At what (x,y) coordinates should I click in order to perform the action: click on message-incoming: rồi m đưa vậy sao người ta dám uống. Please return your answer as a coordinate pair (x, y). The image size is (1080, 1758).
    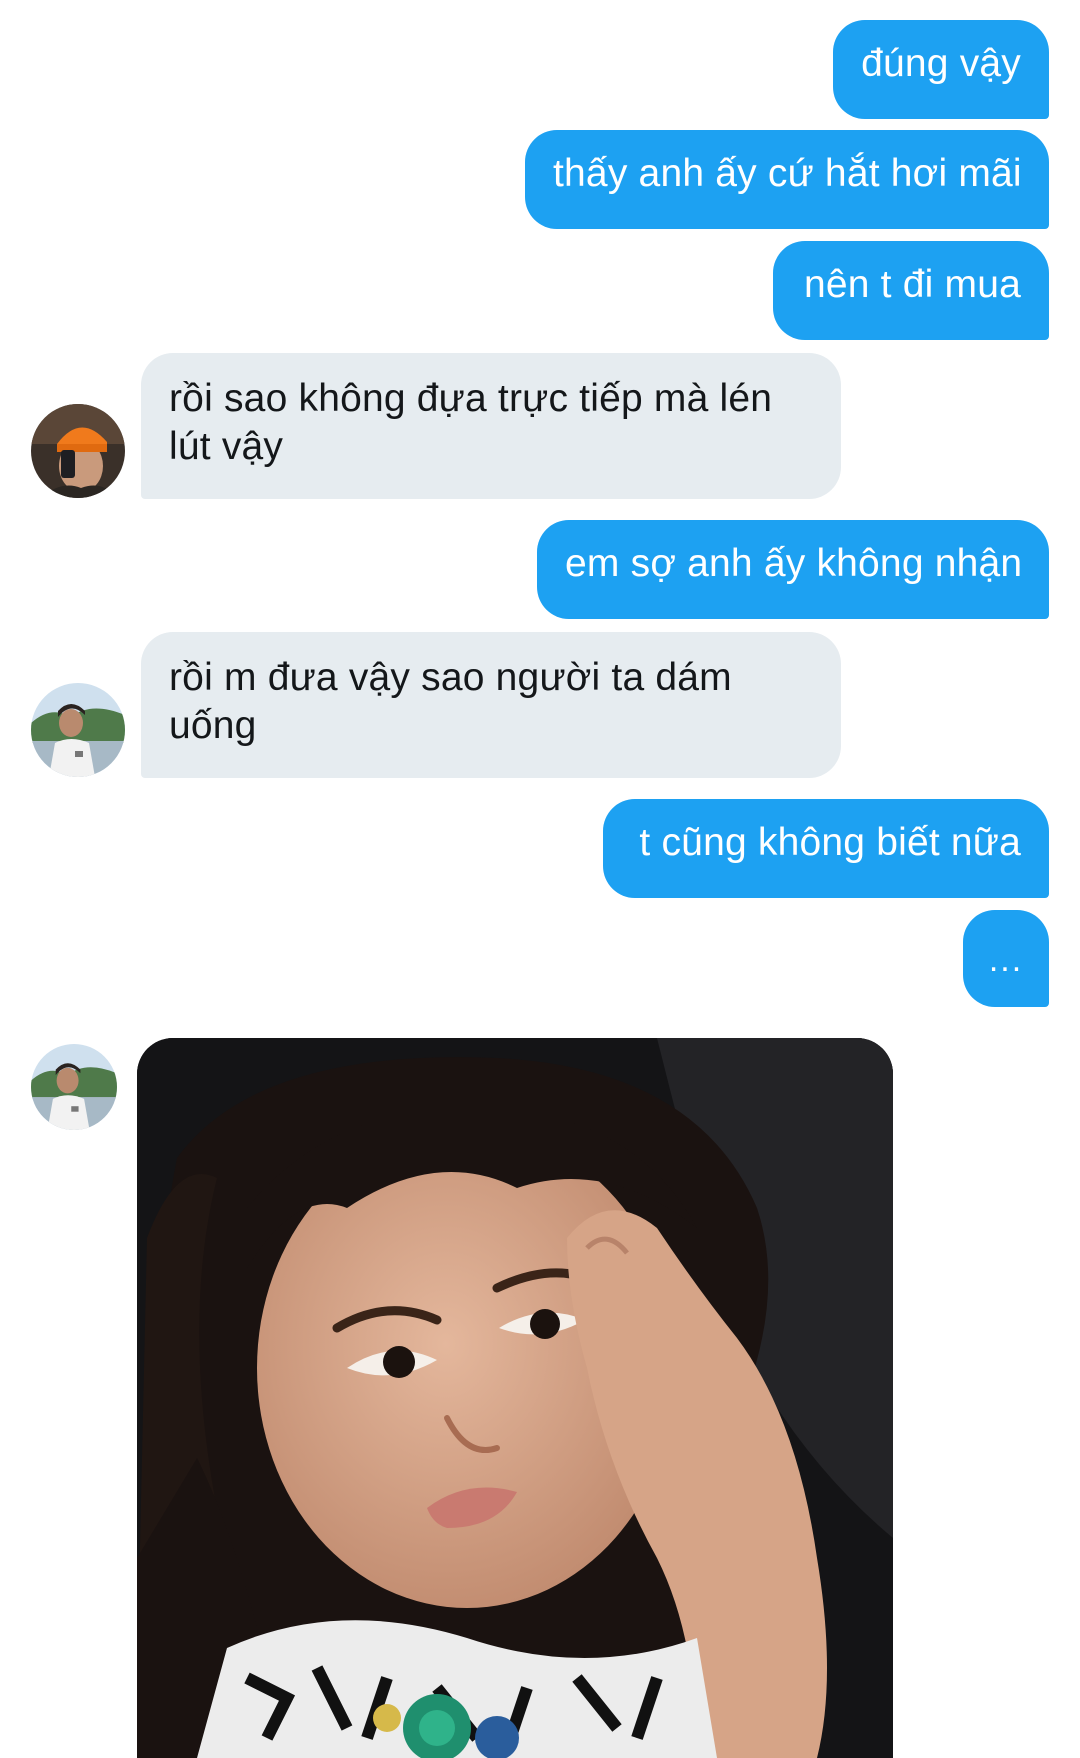
    Looking at the image, I should click on (491, 705).